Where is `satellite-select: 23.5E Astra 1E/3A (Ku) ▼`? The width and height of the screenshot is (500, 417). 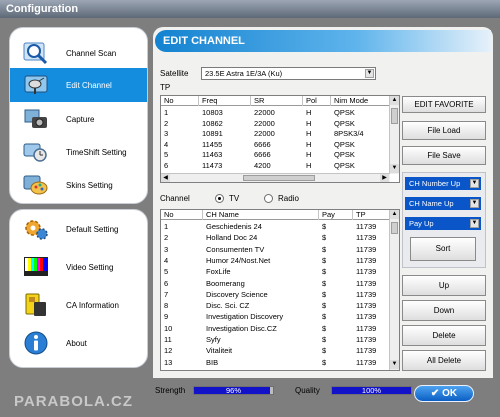 satellite-select: 23.5E Astra 1E/3A (Ku) ▼ is located at coordinates (288, 73).